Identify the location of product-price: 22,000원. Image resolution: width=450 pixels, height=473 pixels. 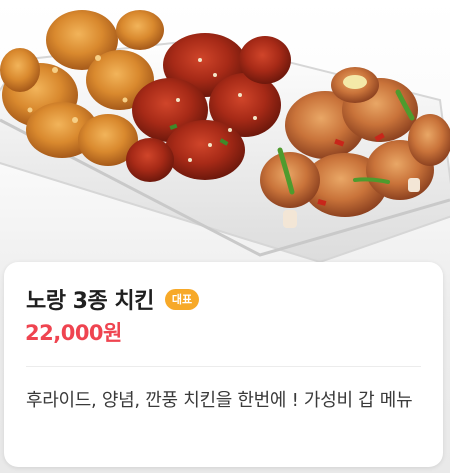
(73, 333).